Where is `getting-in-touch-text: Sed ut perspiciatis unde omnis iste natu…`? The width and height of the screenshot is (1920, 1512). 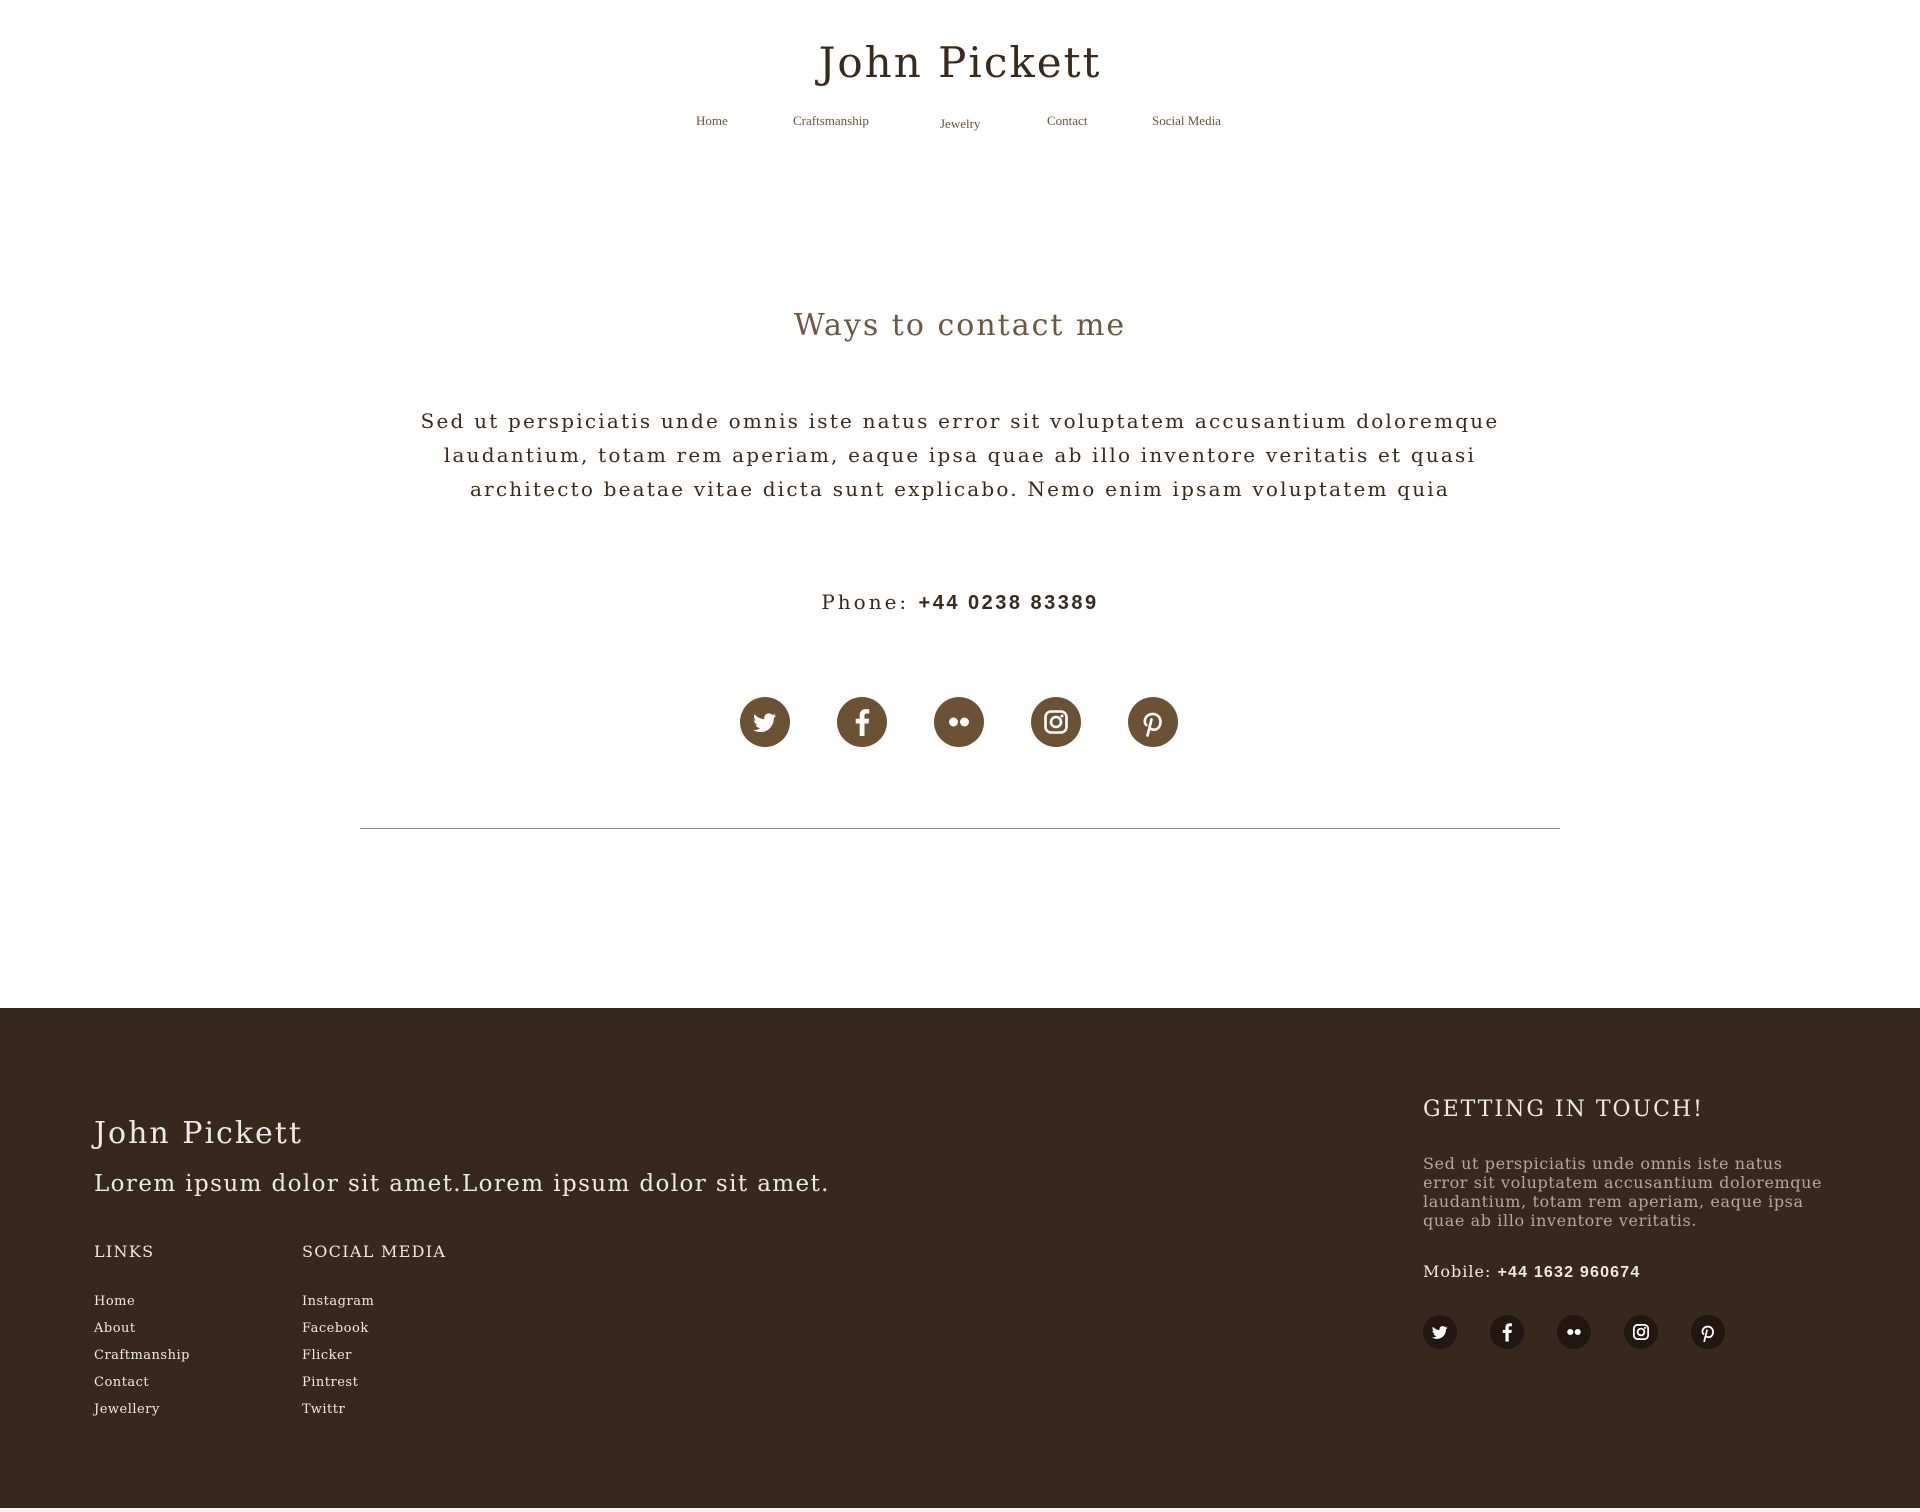
getting-in-touch-text: Sed ut perspiciatis unde omnis iste natu… is located at coordinates (1623, 1192).